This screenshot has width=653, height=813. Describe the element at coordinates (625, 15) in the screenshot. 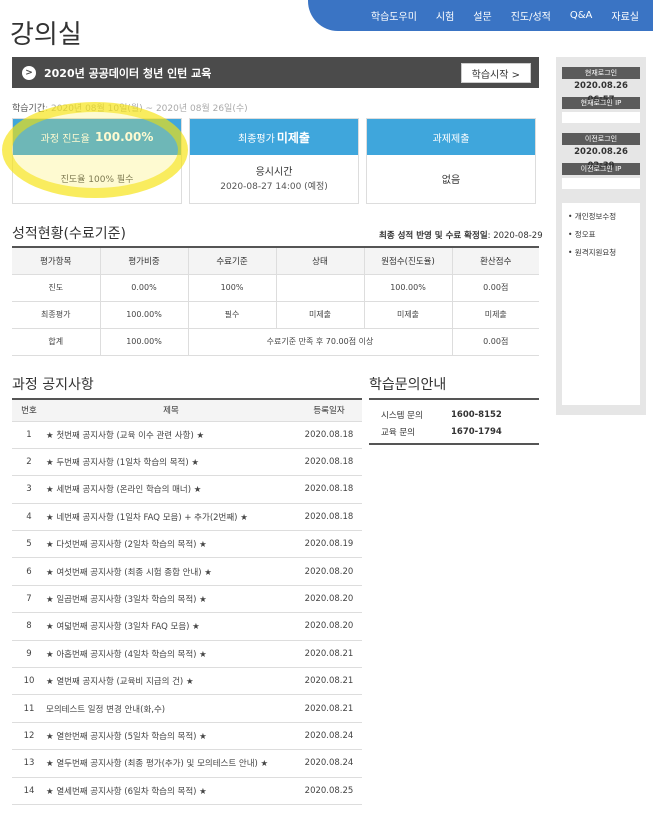

I see `nav-library: 자료실` at that location.